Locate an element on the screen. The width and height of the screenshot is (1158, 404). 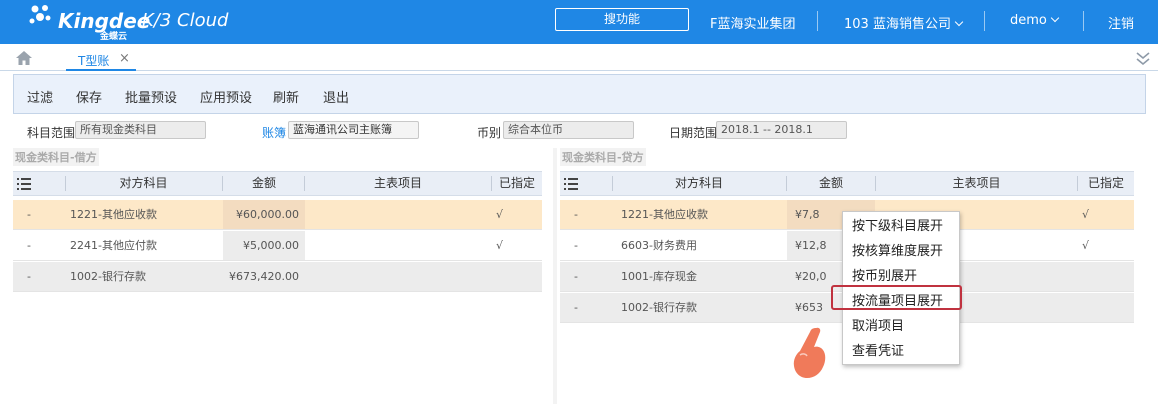
hand-pointer-icon is located at coordinates (809, 352).